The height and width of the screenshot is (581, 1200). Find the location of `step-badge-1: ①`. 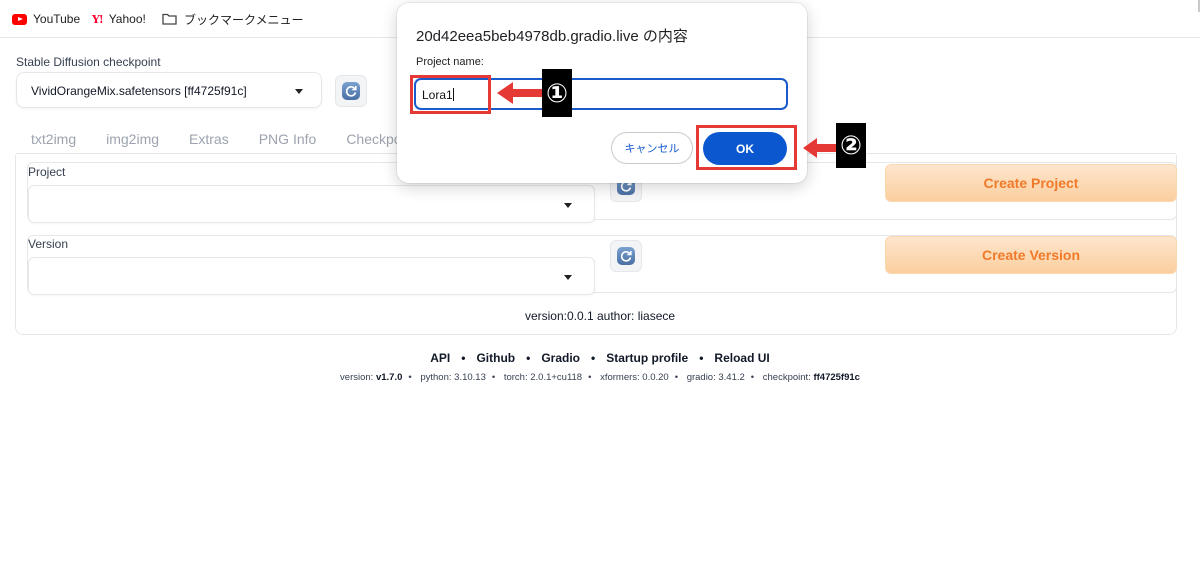

step-badge-1: ① is located at coordinates (557, 93).